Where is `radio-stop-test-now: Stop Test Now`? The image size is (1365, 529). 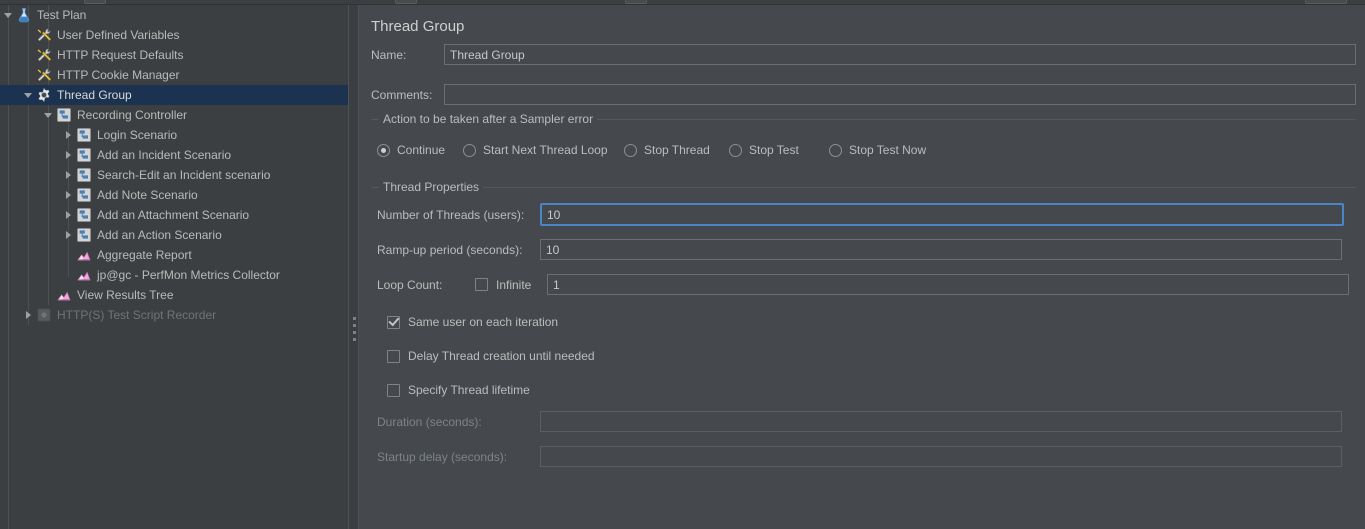 radio-stop-test-now: Stop Test Now is located at coordinates (877, 150).